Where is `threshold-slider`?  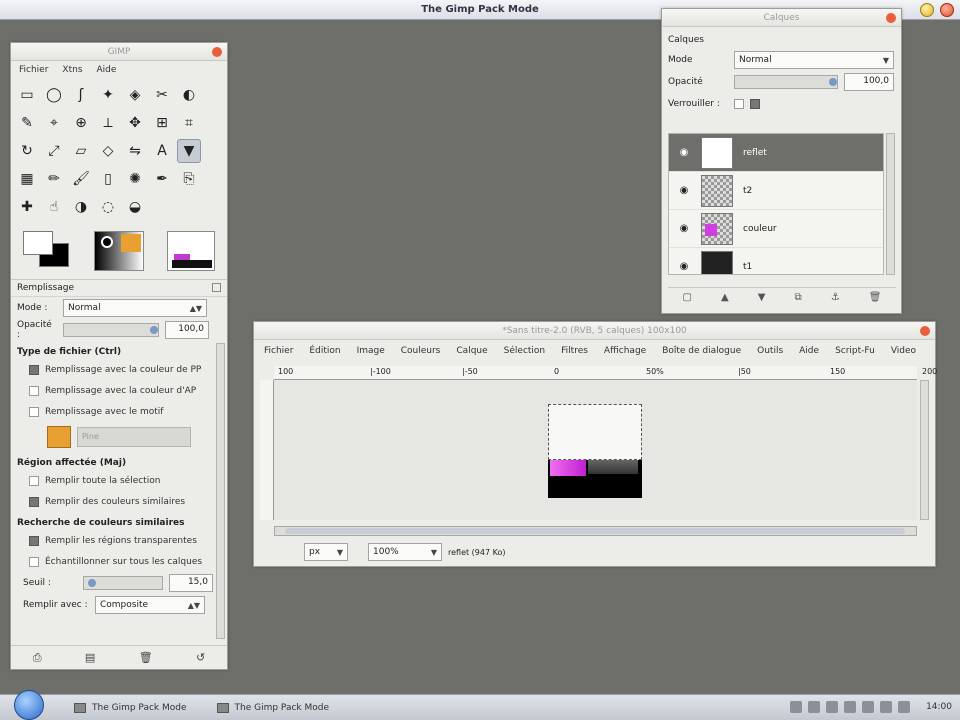 threshold-slider is located at coordinates (123, 583).